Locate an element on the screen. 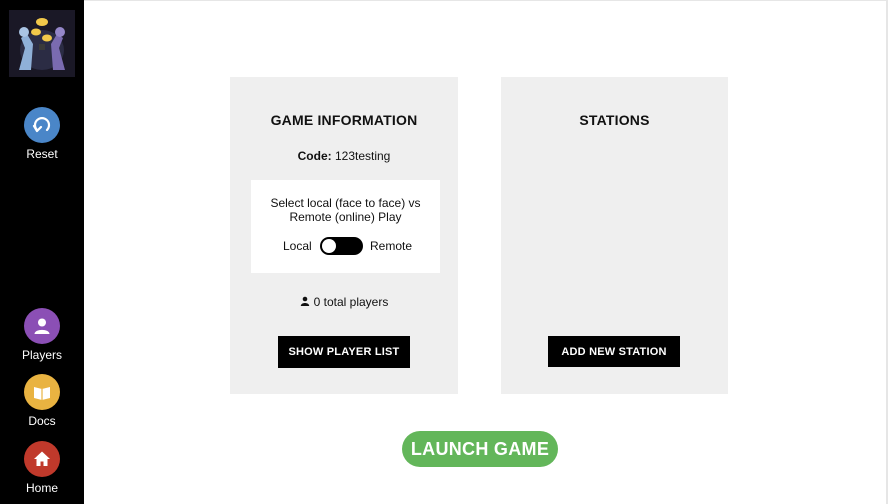  total-players: 0 total players is located at coordinates (344, 302).